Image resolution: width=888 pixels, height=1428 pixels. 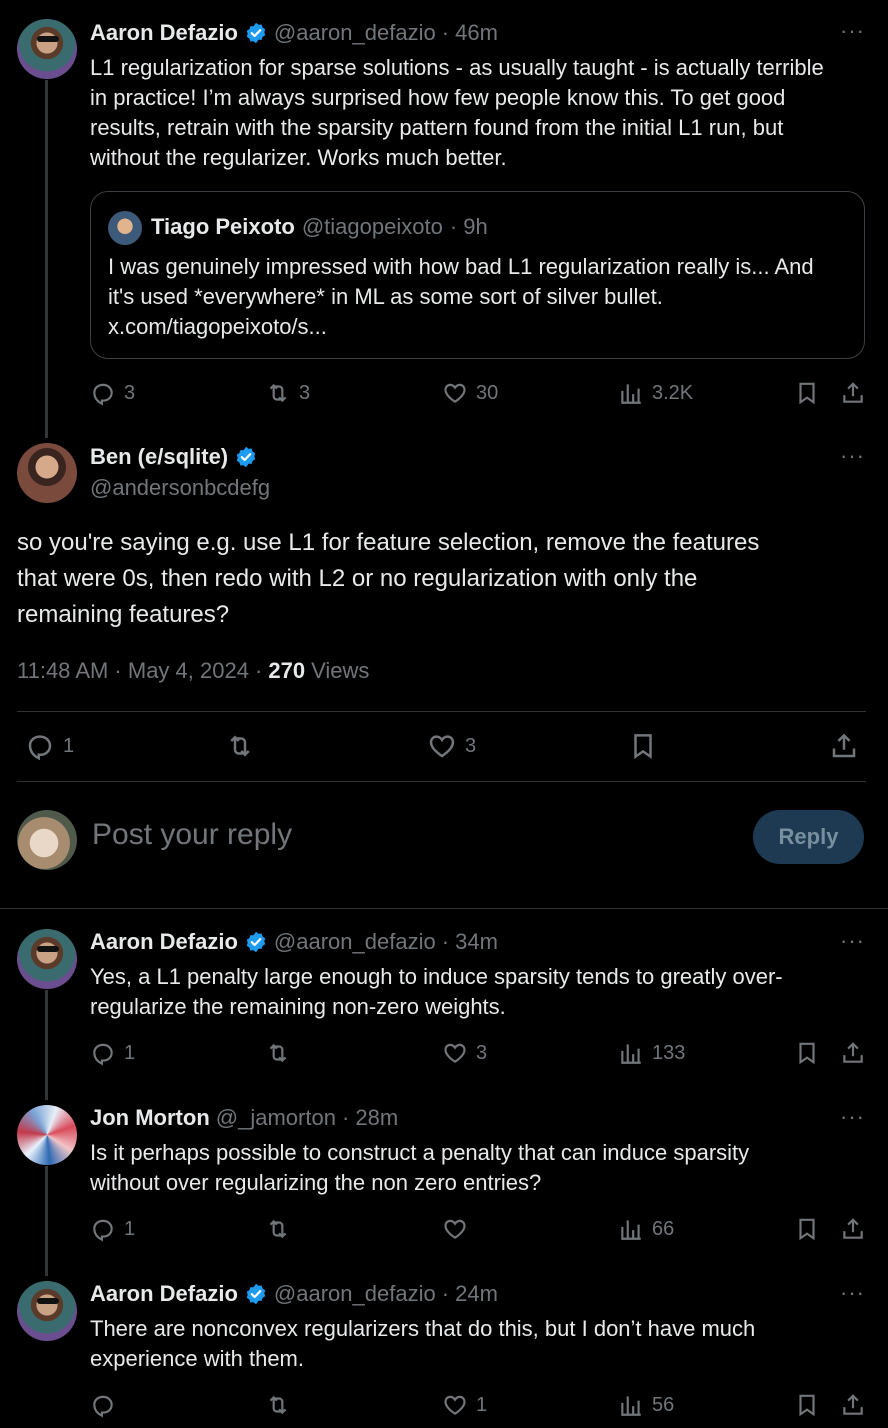 What do you see at coordinates (646, 1405) in the screenshot?
I see `views-action: 56` at bounding box center [646, 1405].